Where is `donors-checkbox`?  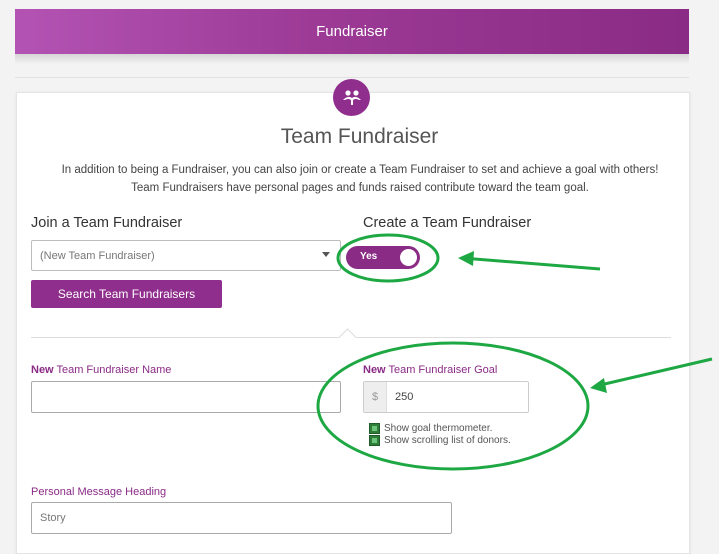 donors-checkbox is located at coordinates (374, 440).